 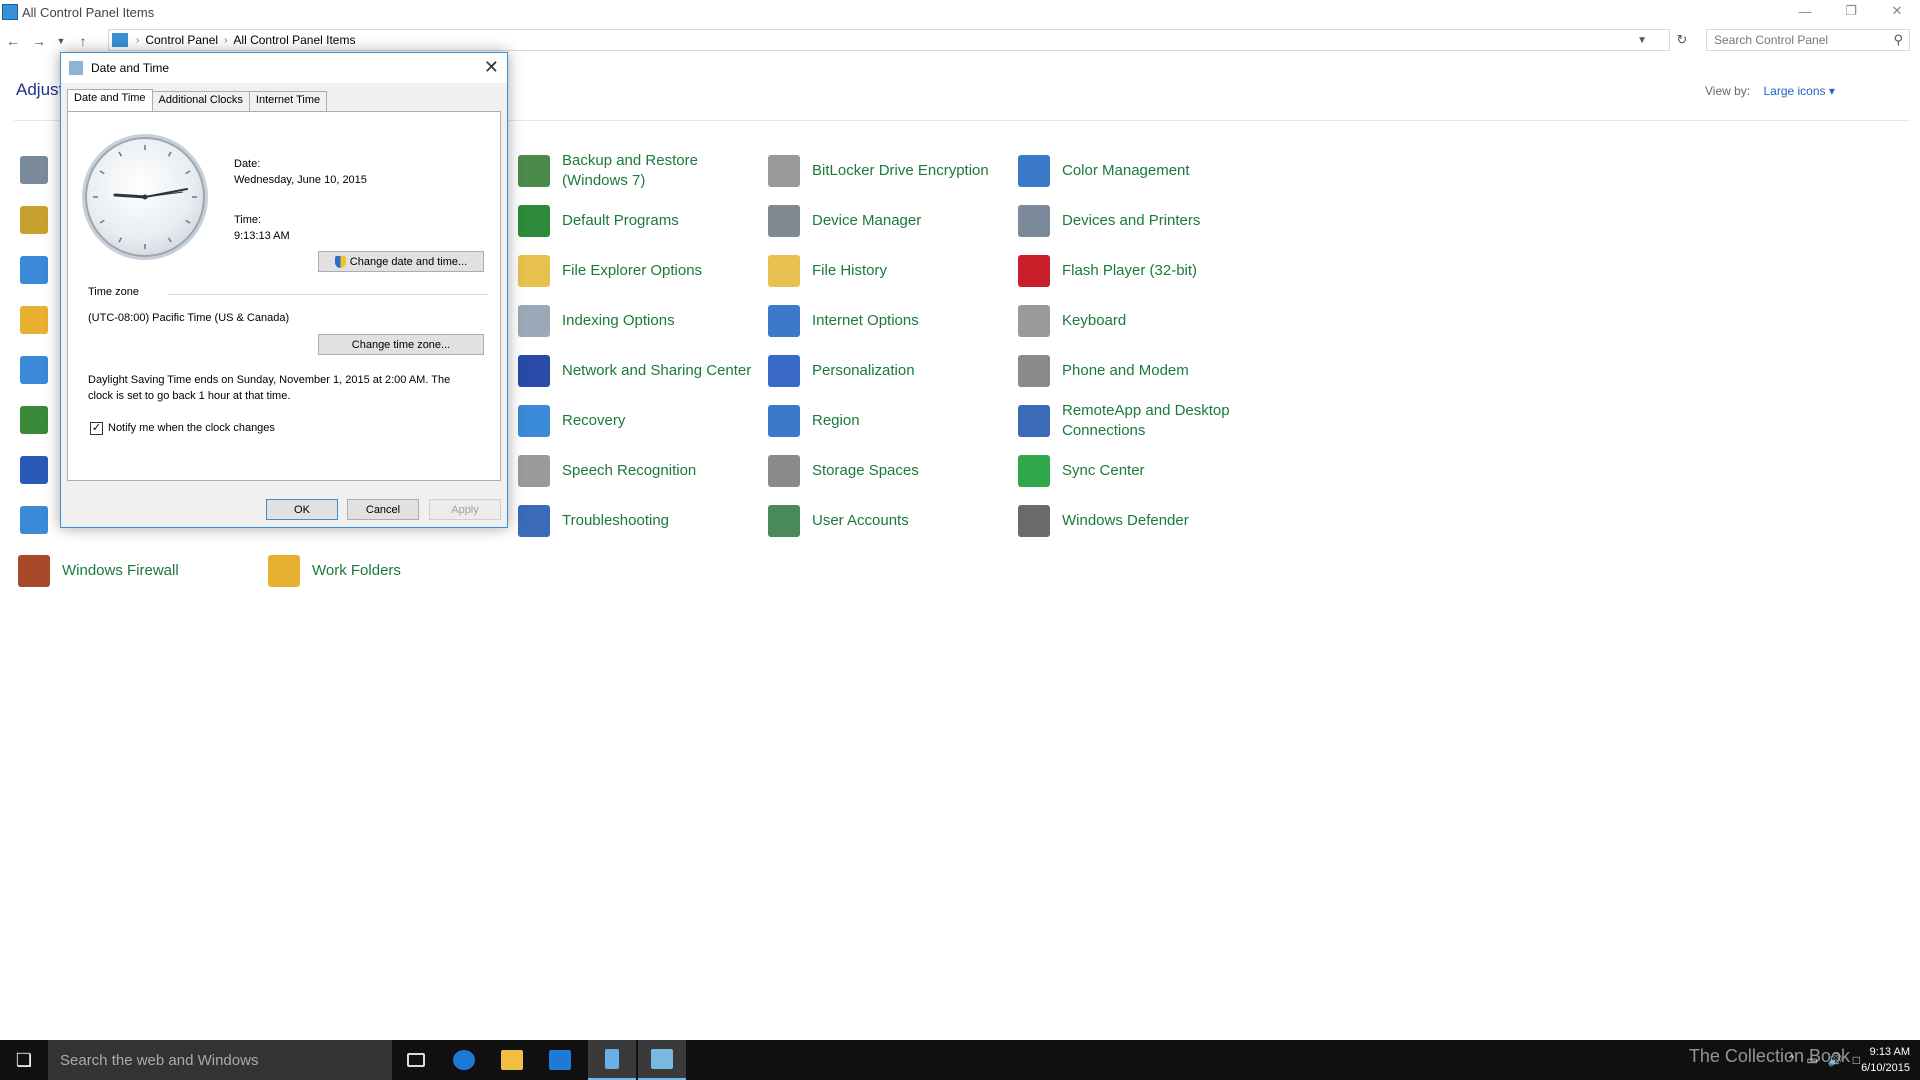 I want to click on item-label: Flash Player (32-bit), so click(x=1130, y=270).